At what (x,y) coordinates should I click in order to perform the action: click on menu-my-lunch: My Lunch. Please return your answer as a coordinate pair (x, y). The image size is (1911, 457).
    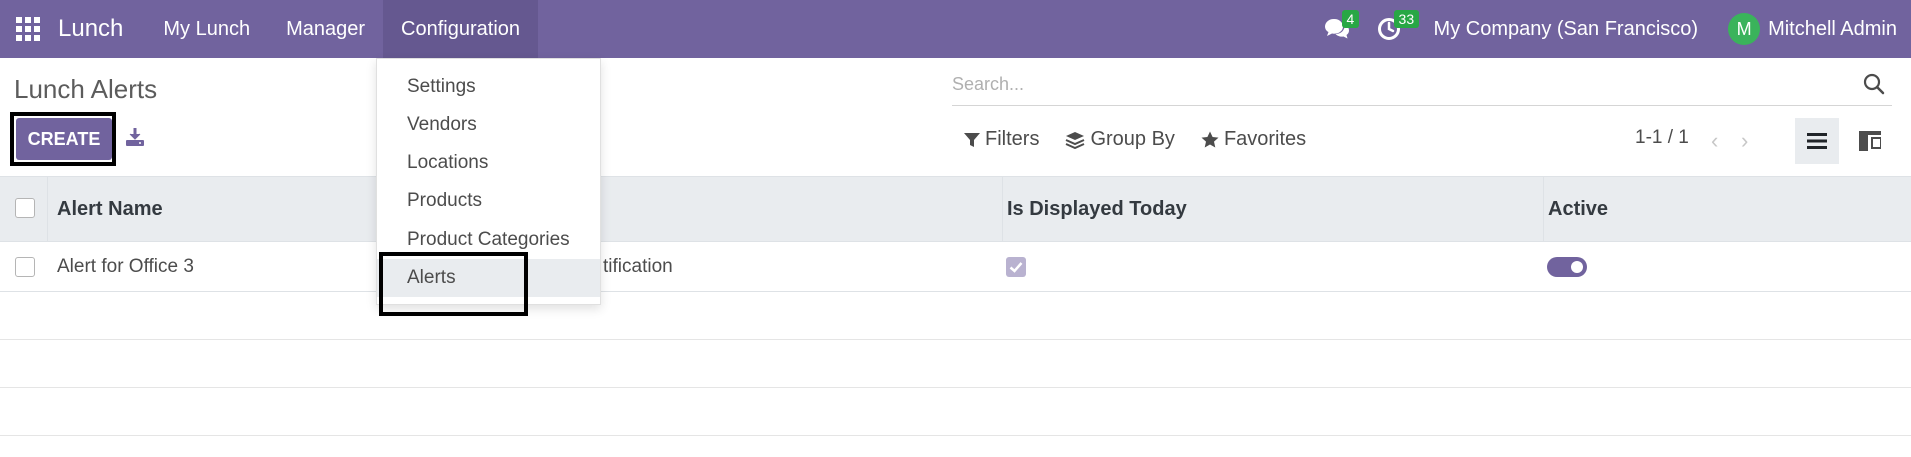
    Looking at the image, I should click on (206, 29).